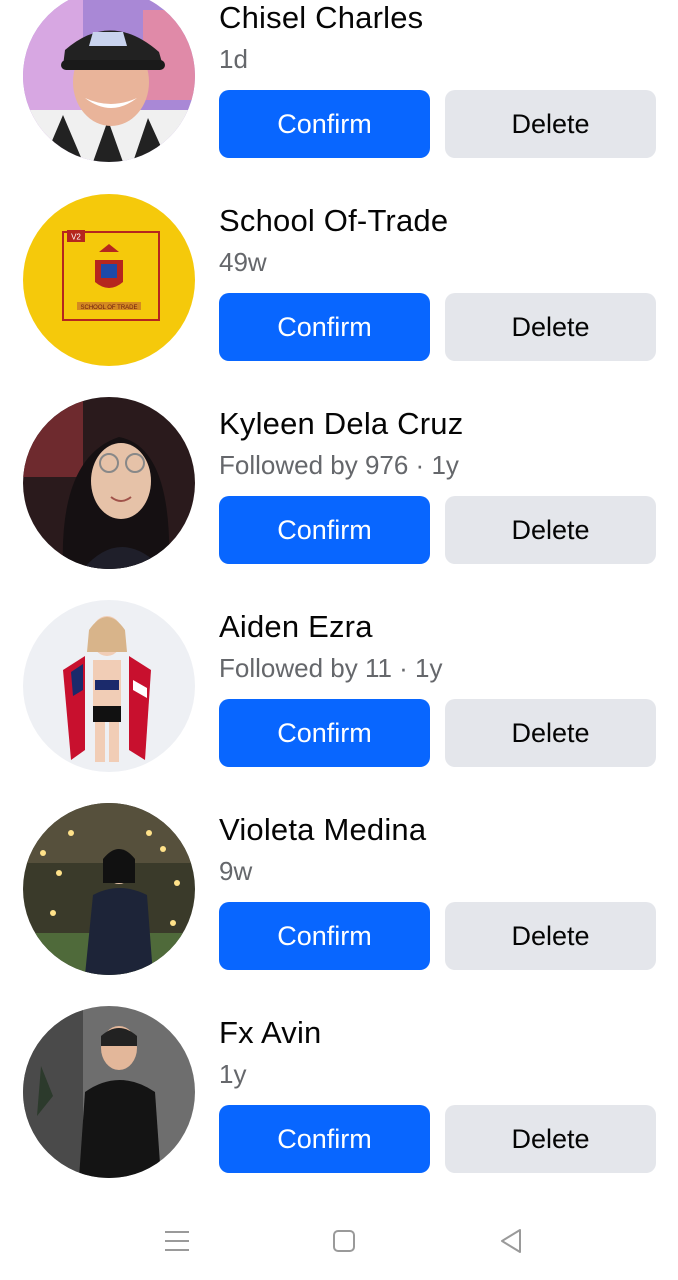  I want to click on profile-photo-violeta-medina, so click(109, 889).